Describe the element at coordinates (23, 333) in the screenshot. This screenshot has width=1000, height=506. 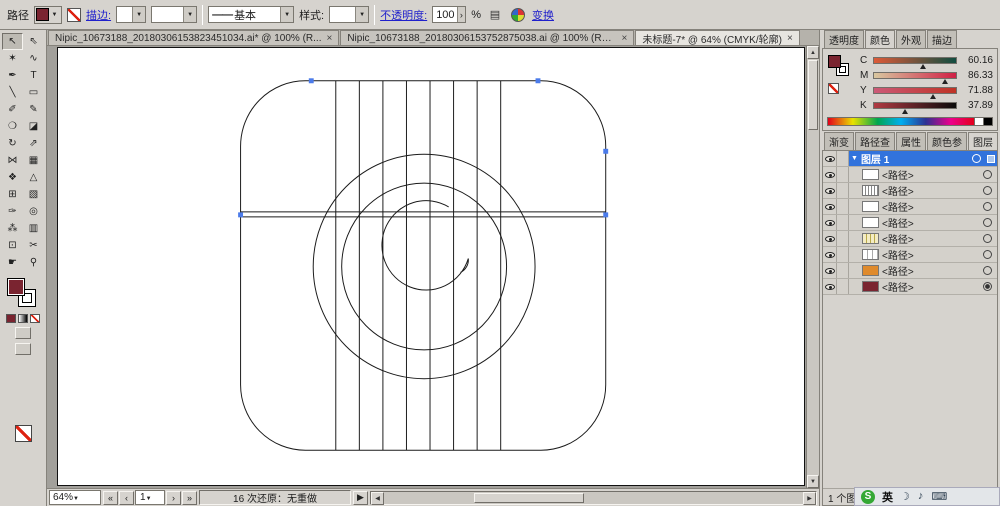
I see `drawing-mode-button` at that location.